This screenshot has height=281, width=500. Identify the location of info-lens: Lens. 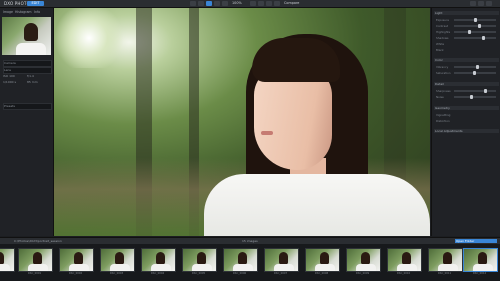
(27, 70).